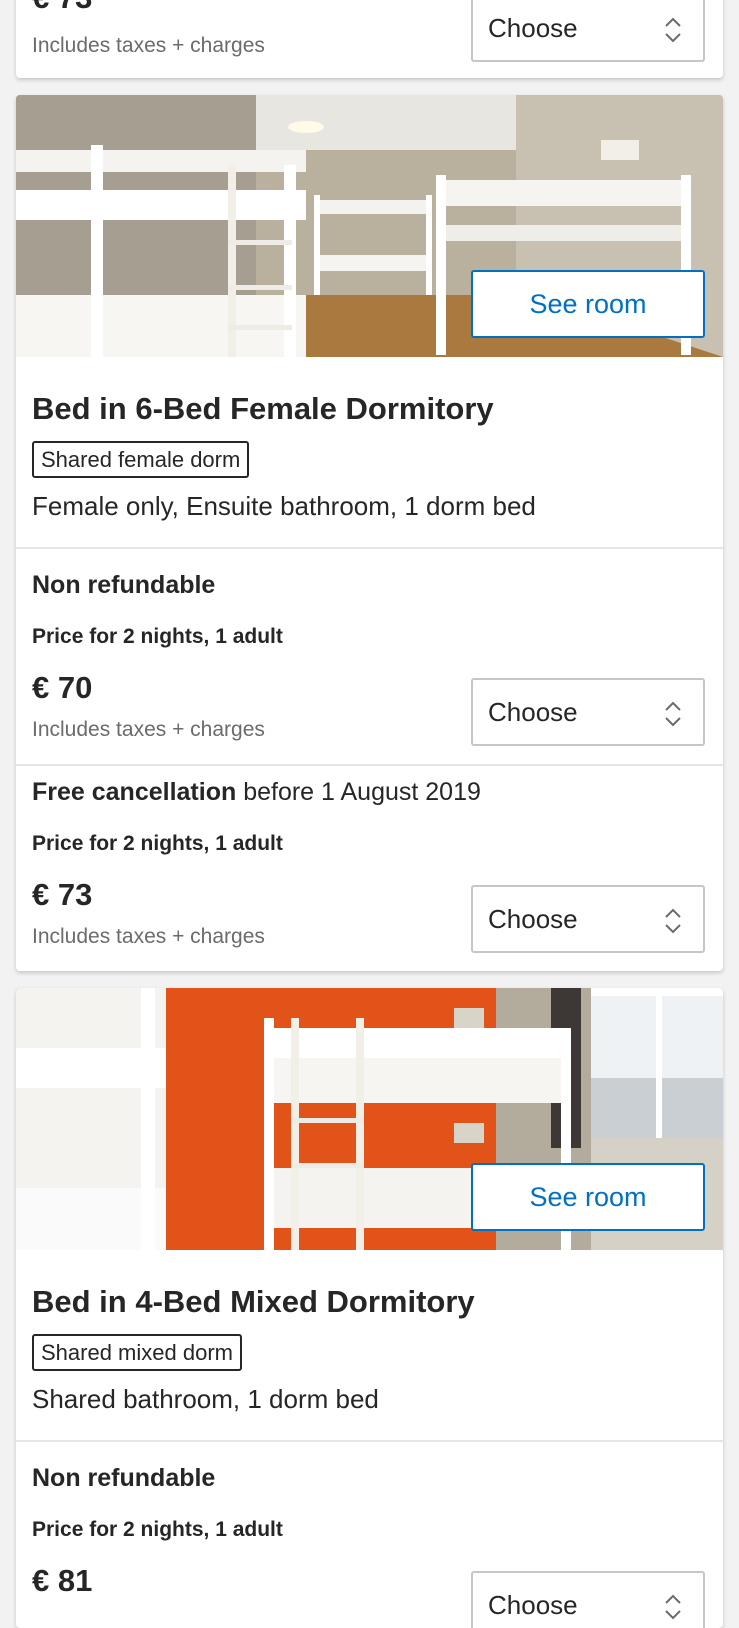 This screenshot has height=1628, width=739. What do you see at coordinates (62, 1580) in the screenshot?
I see `rate-price: € 81` at bounding box center [62, 1580].